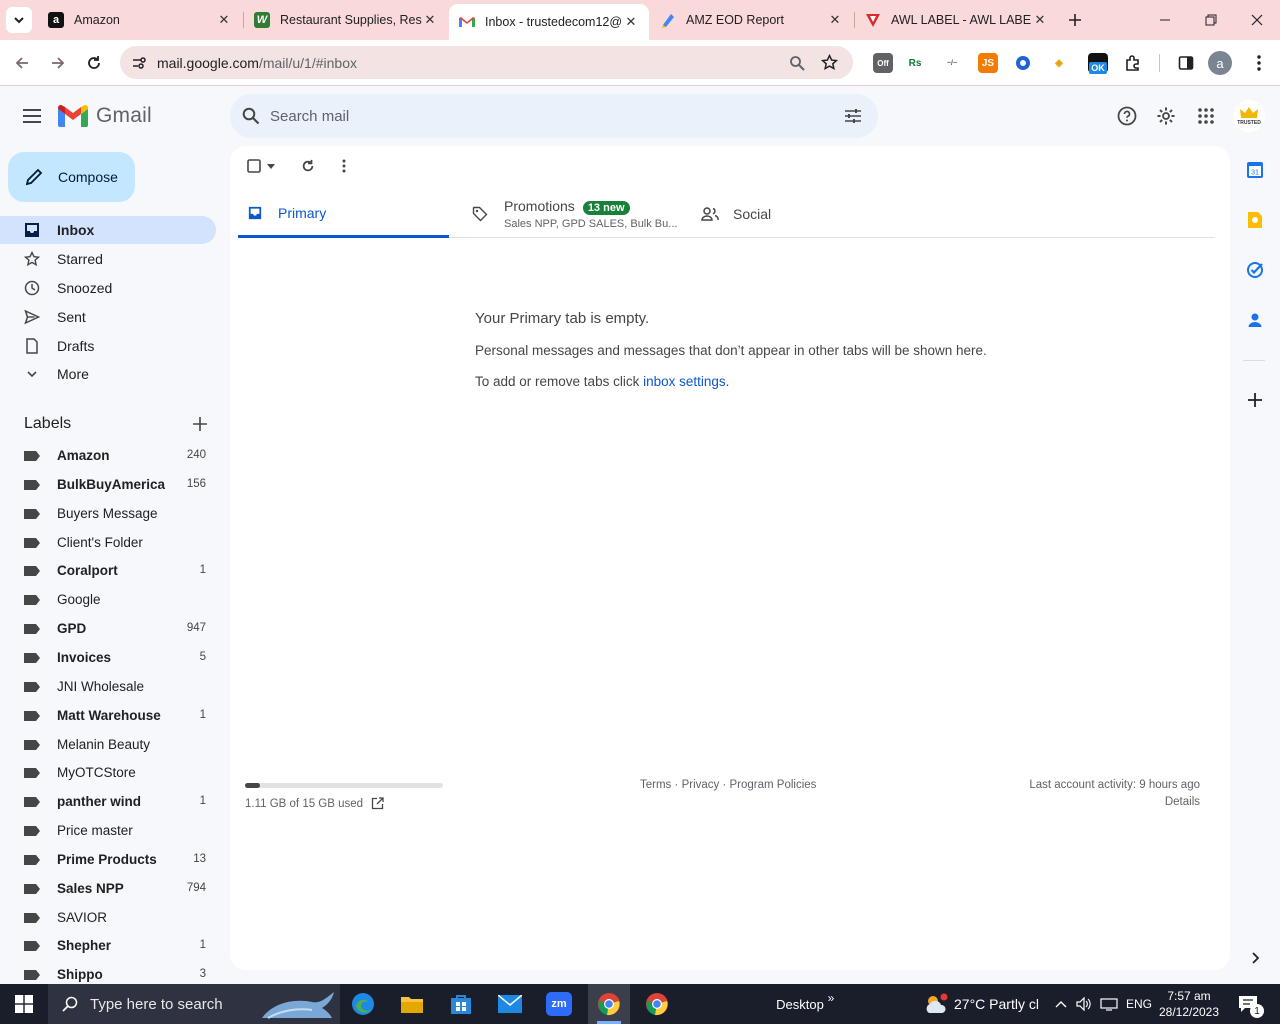 The width and height of the screenshot is (1280, 1024). What do you see at coordinates (1248, 1004) in the screenshot?
I see `notification-center-button: 1` at bounding box center [1248, 1004].